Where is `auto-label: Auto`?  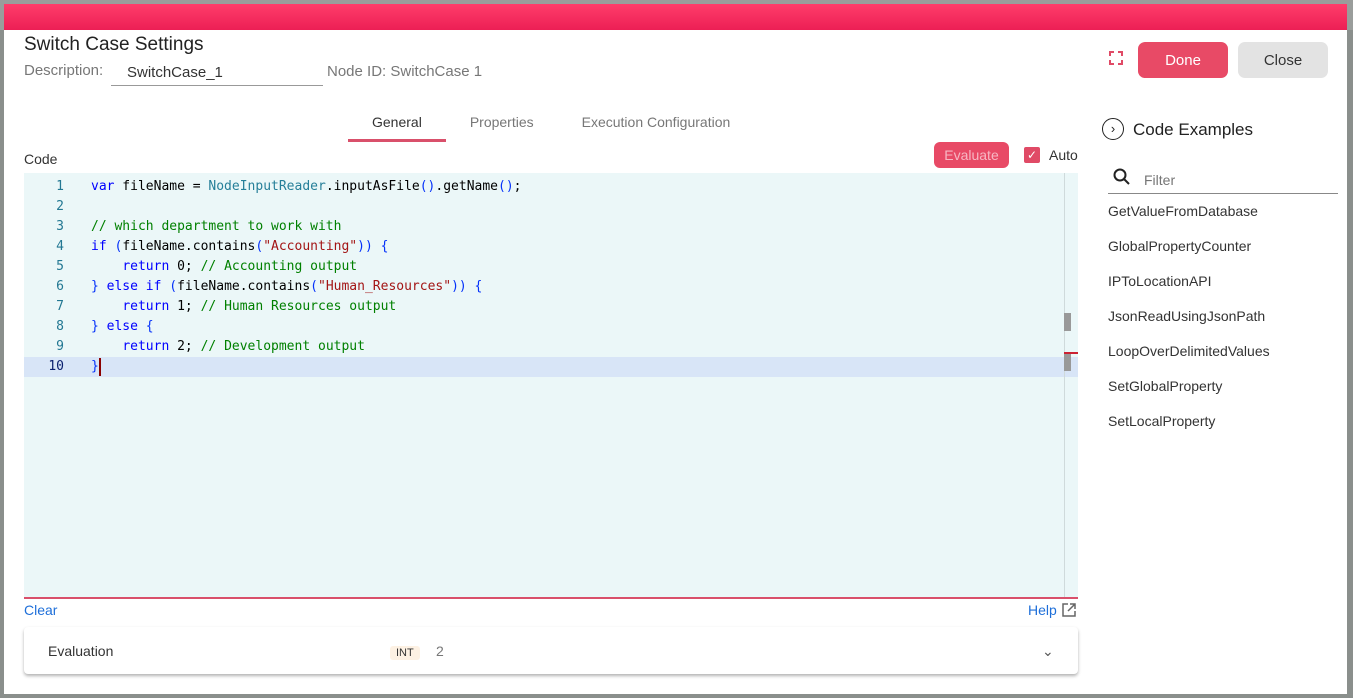
auto-label: Auto is located at coordinates (1063, 155).